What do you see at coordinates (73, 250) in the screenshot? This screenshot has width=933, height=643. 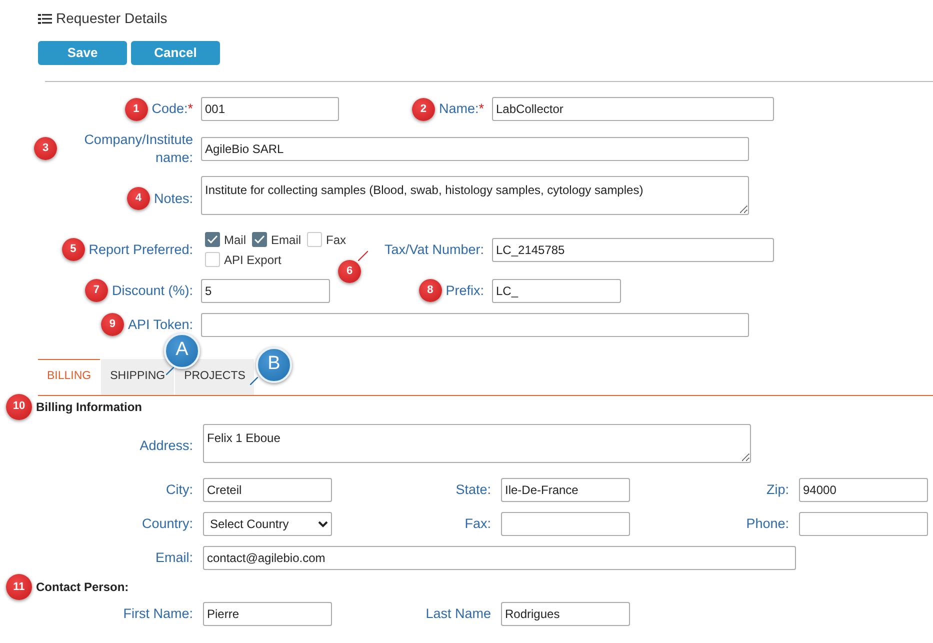 I see `callout-marker: 5` at bounding box center [73, 250].